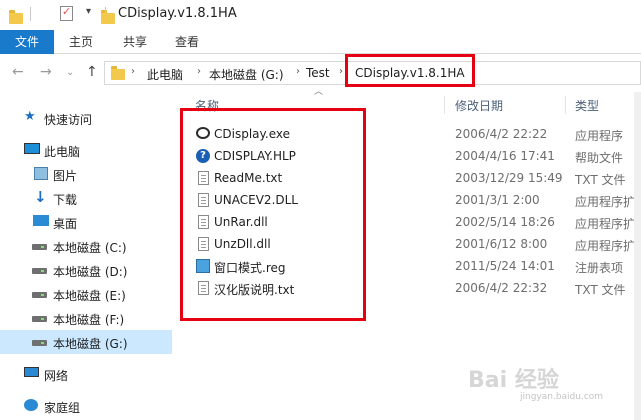 This screenshot has width=641, height=420. What do you see at coordinates (65, 200) in the screenshot?
I see `sidebar-item-label: 下载` at bounding box center [65, 200].